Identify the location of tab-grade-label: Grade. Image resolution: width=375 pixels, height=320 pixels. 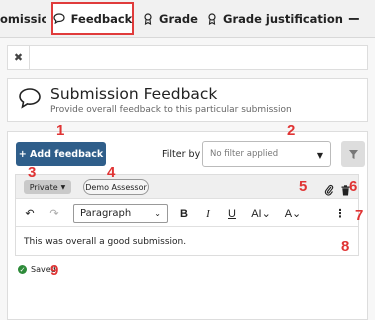
(178, 18).